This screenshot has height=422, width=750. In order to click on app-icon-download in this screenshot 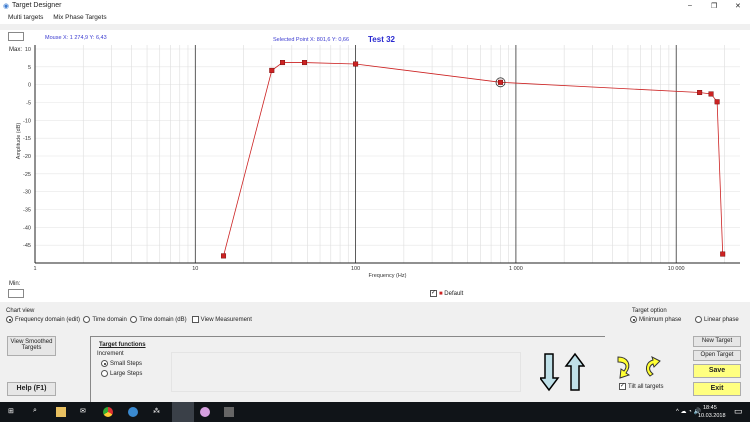, I will do `click(133, 412)`.